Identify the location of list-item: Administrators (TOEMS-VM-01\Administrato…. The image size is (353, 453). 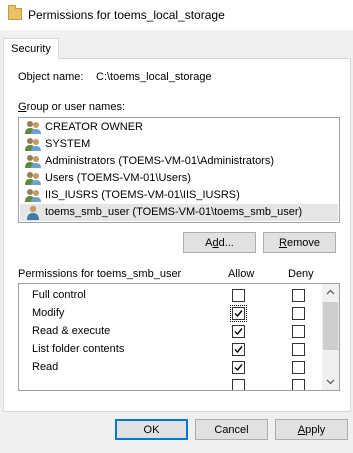
(179, 161).